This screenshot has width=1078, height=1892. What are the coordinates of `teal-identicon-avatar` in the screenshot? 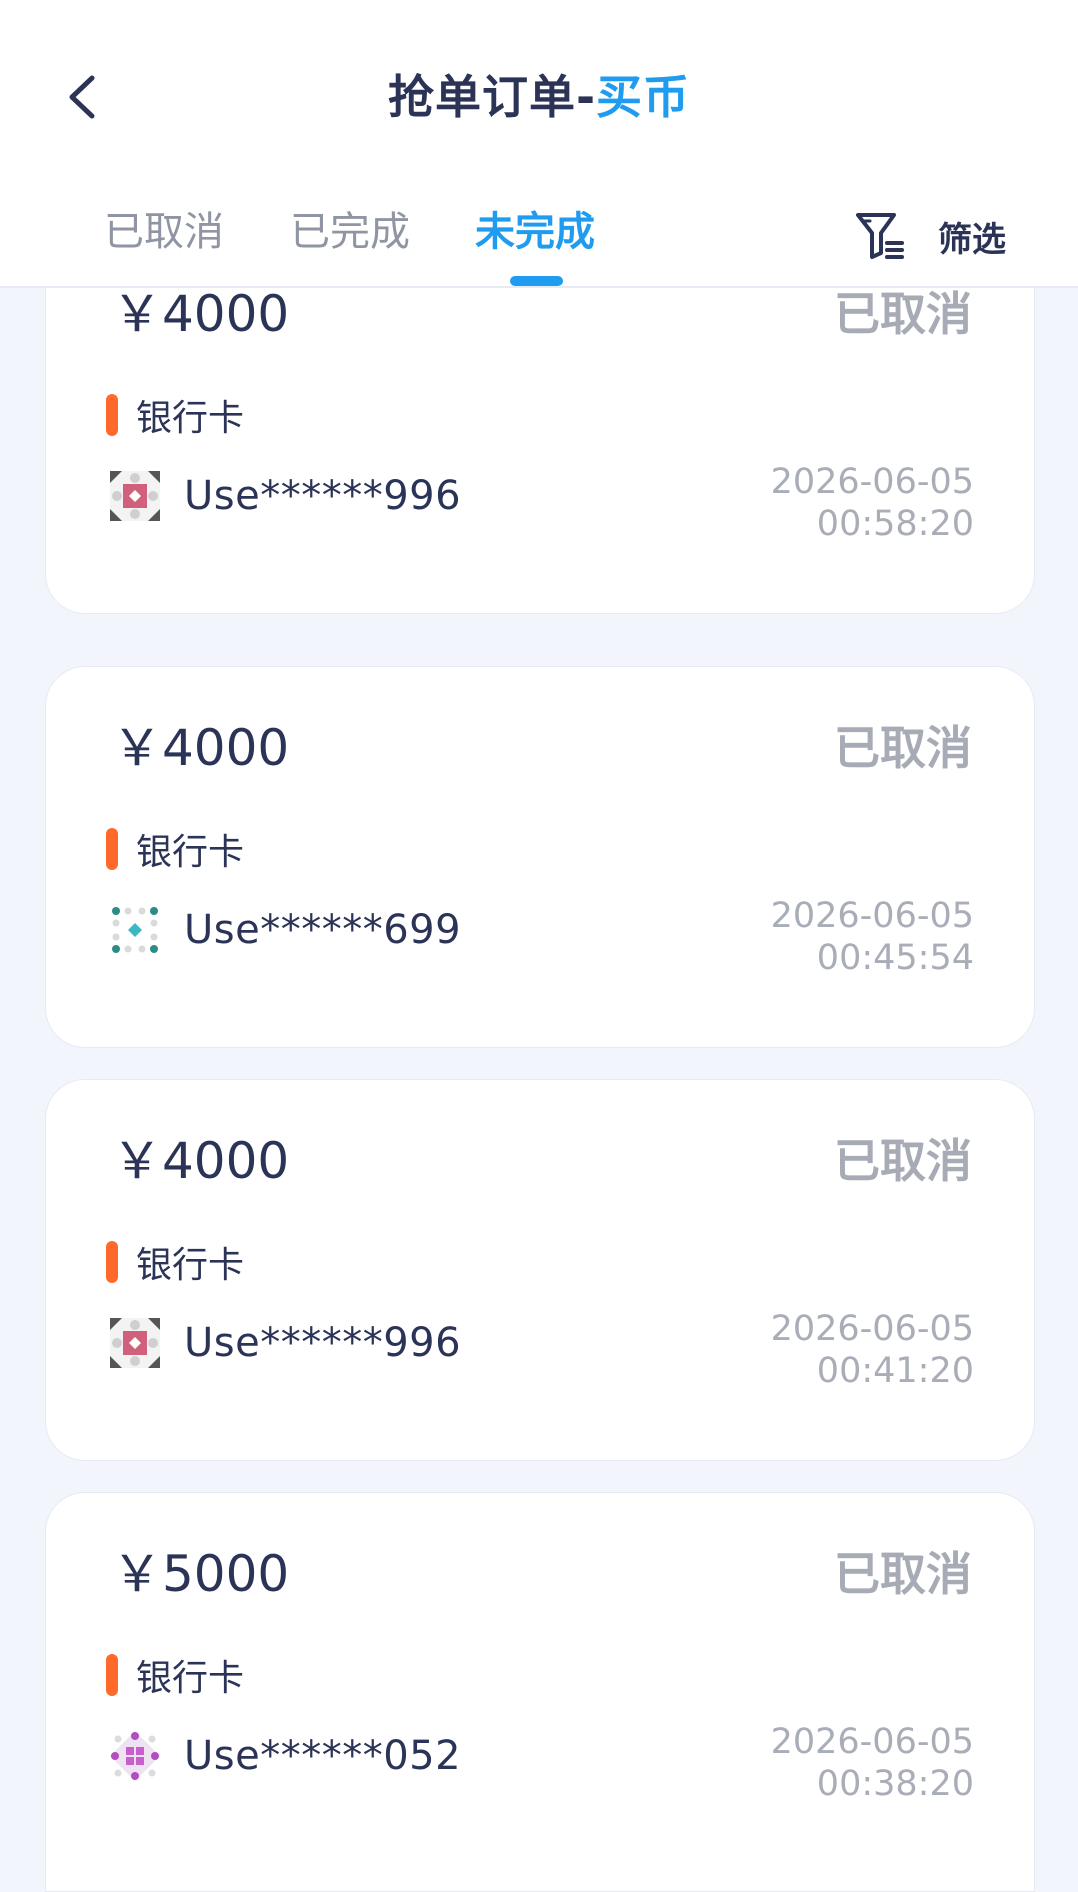 It's located at (135, 930).